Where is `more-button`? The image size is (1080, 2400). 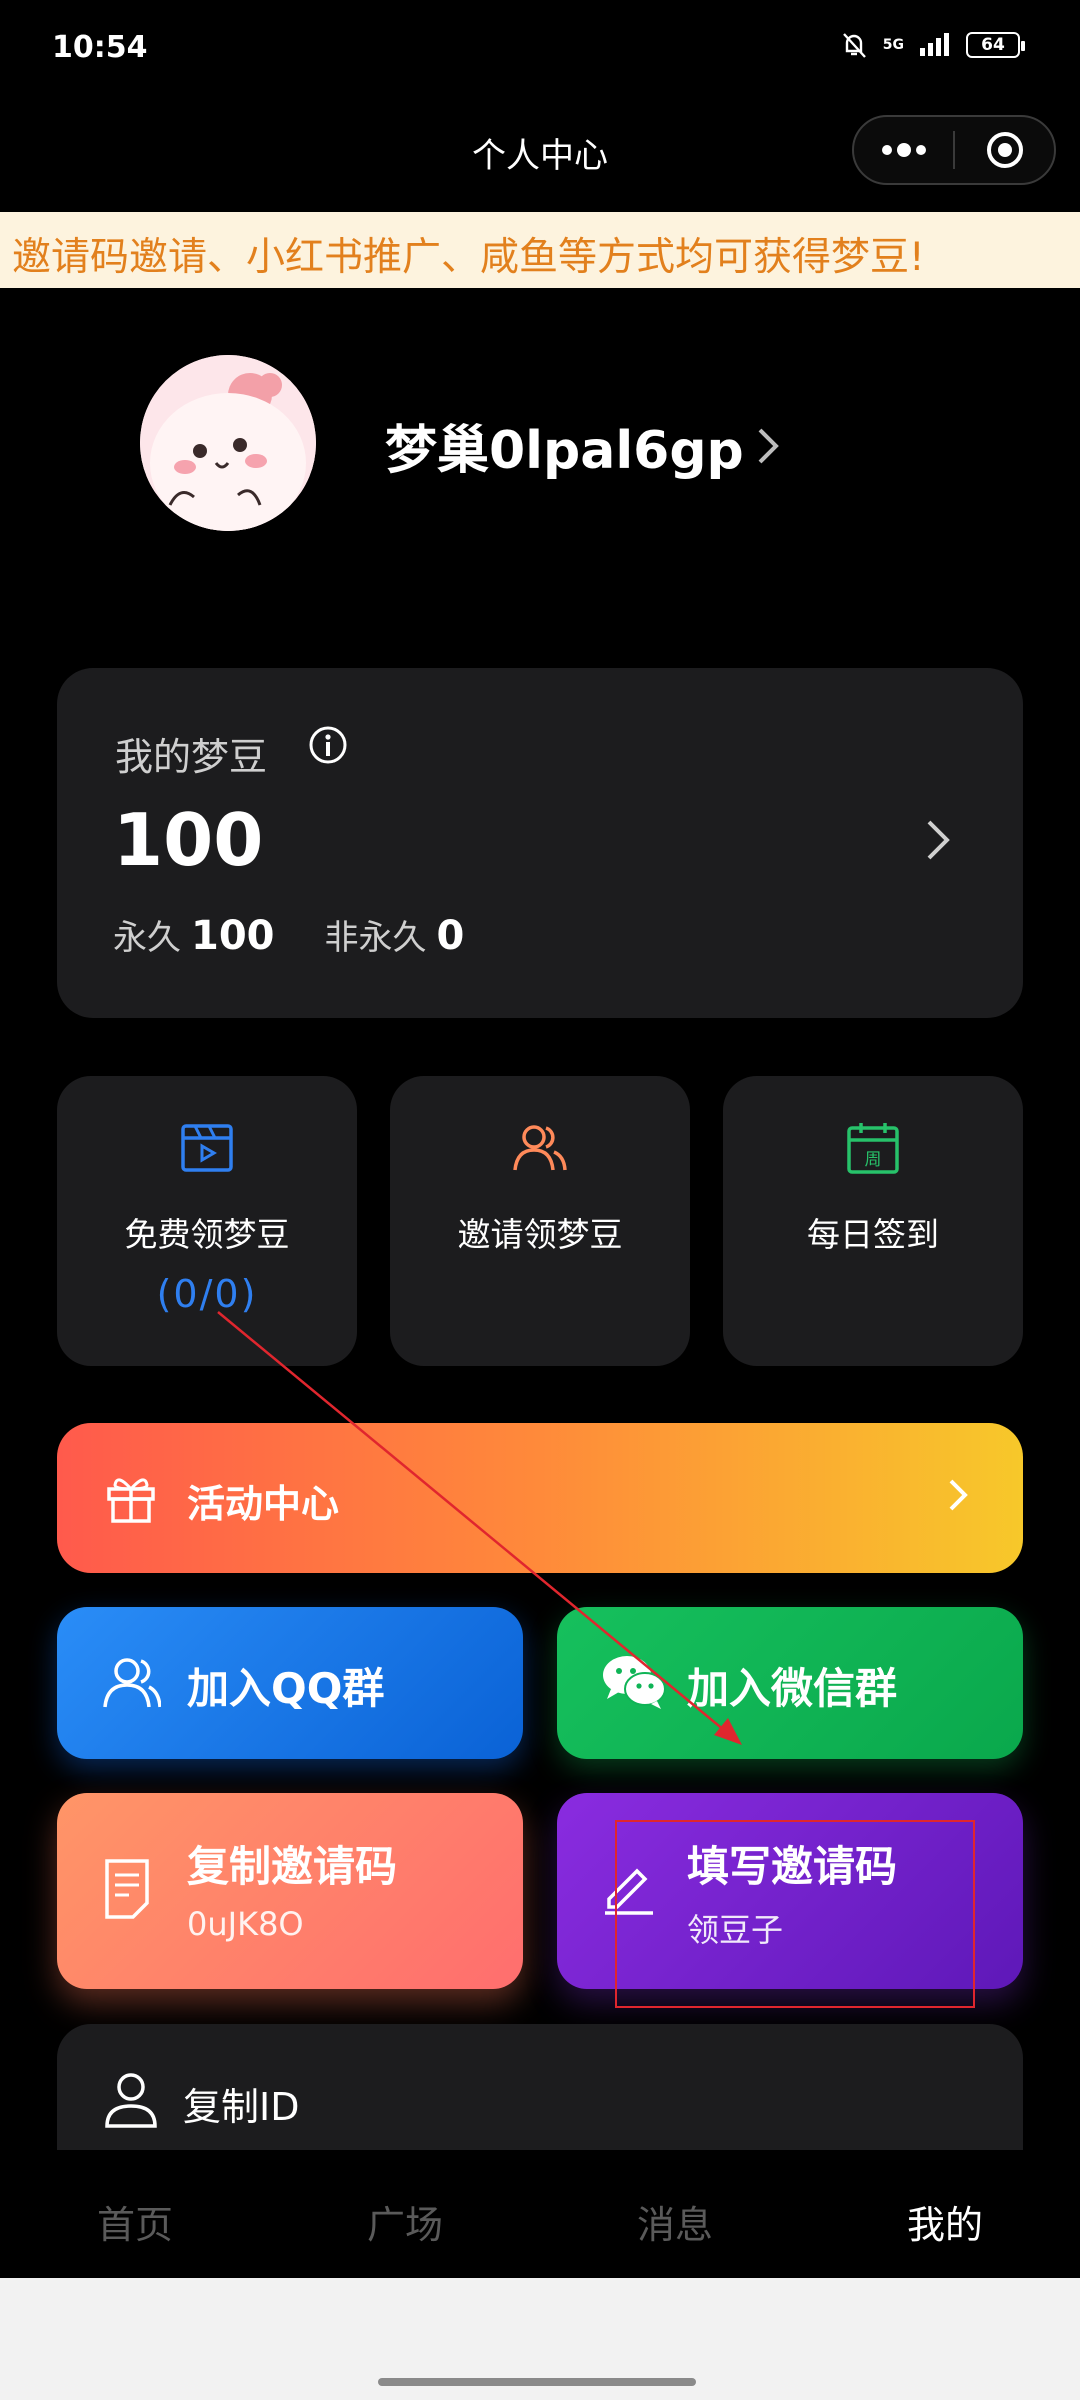
more-button is located at coordinates (903, 150).